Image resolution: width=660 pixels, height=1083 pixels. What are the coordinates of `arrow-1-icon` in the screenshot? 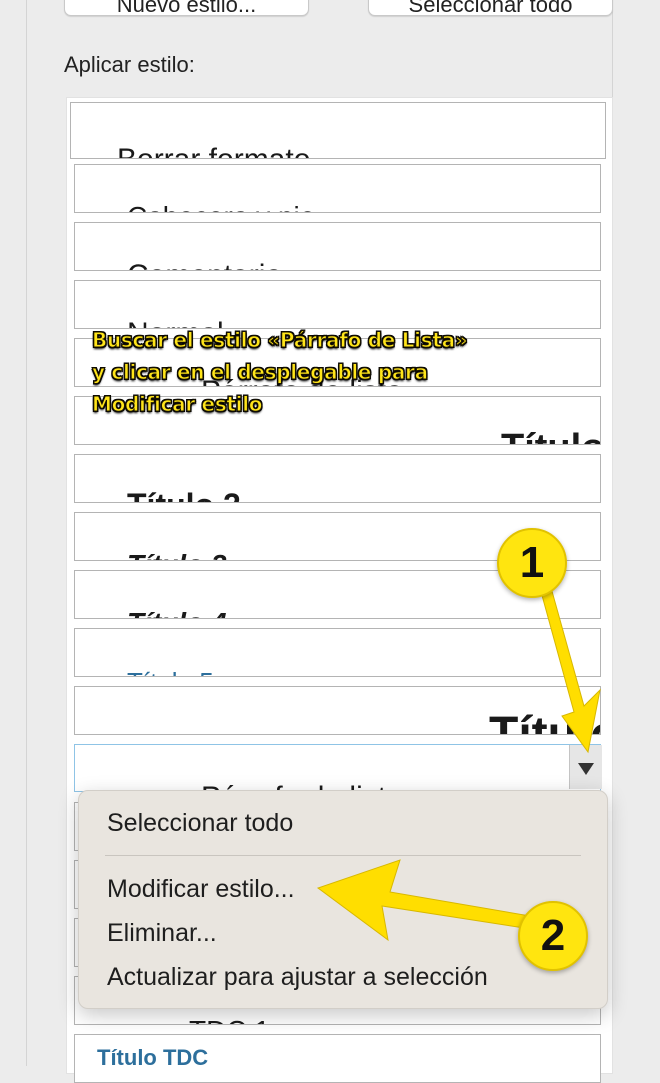 It's located at (570, 668).